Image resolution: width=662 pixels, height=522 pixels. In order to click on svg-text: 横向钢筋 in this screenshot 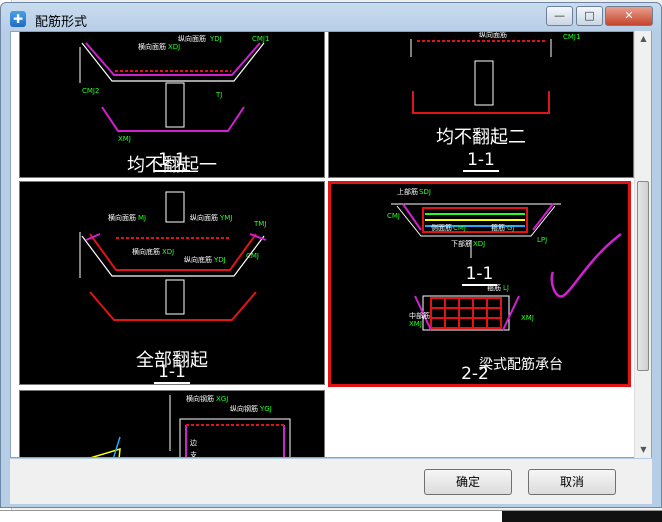, I will do `click(200, 398)`.